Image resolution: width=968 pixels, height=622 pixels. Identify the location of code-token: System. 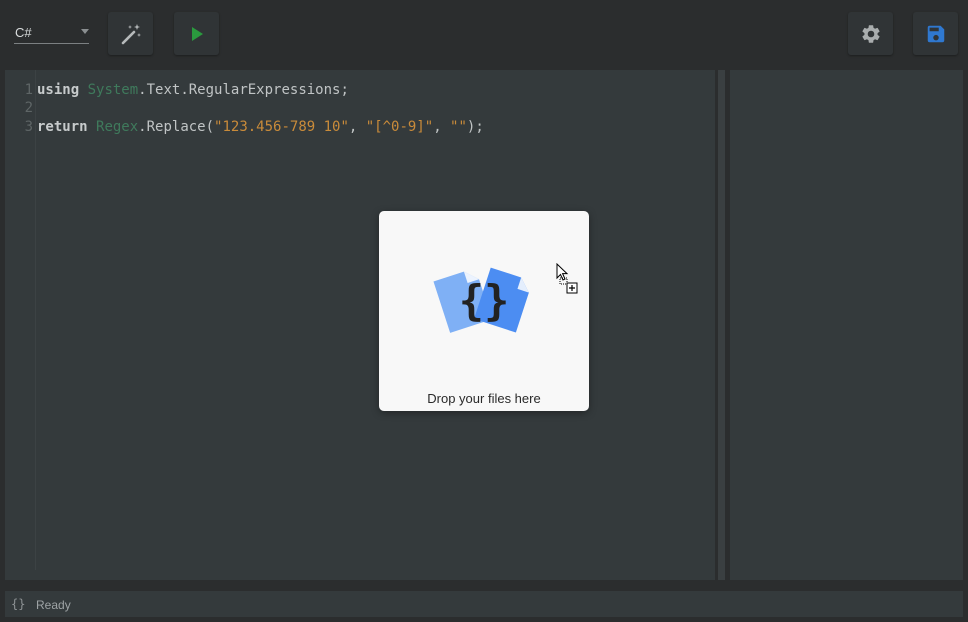
(113, 90).